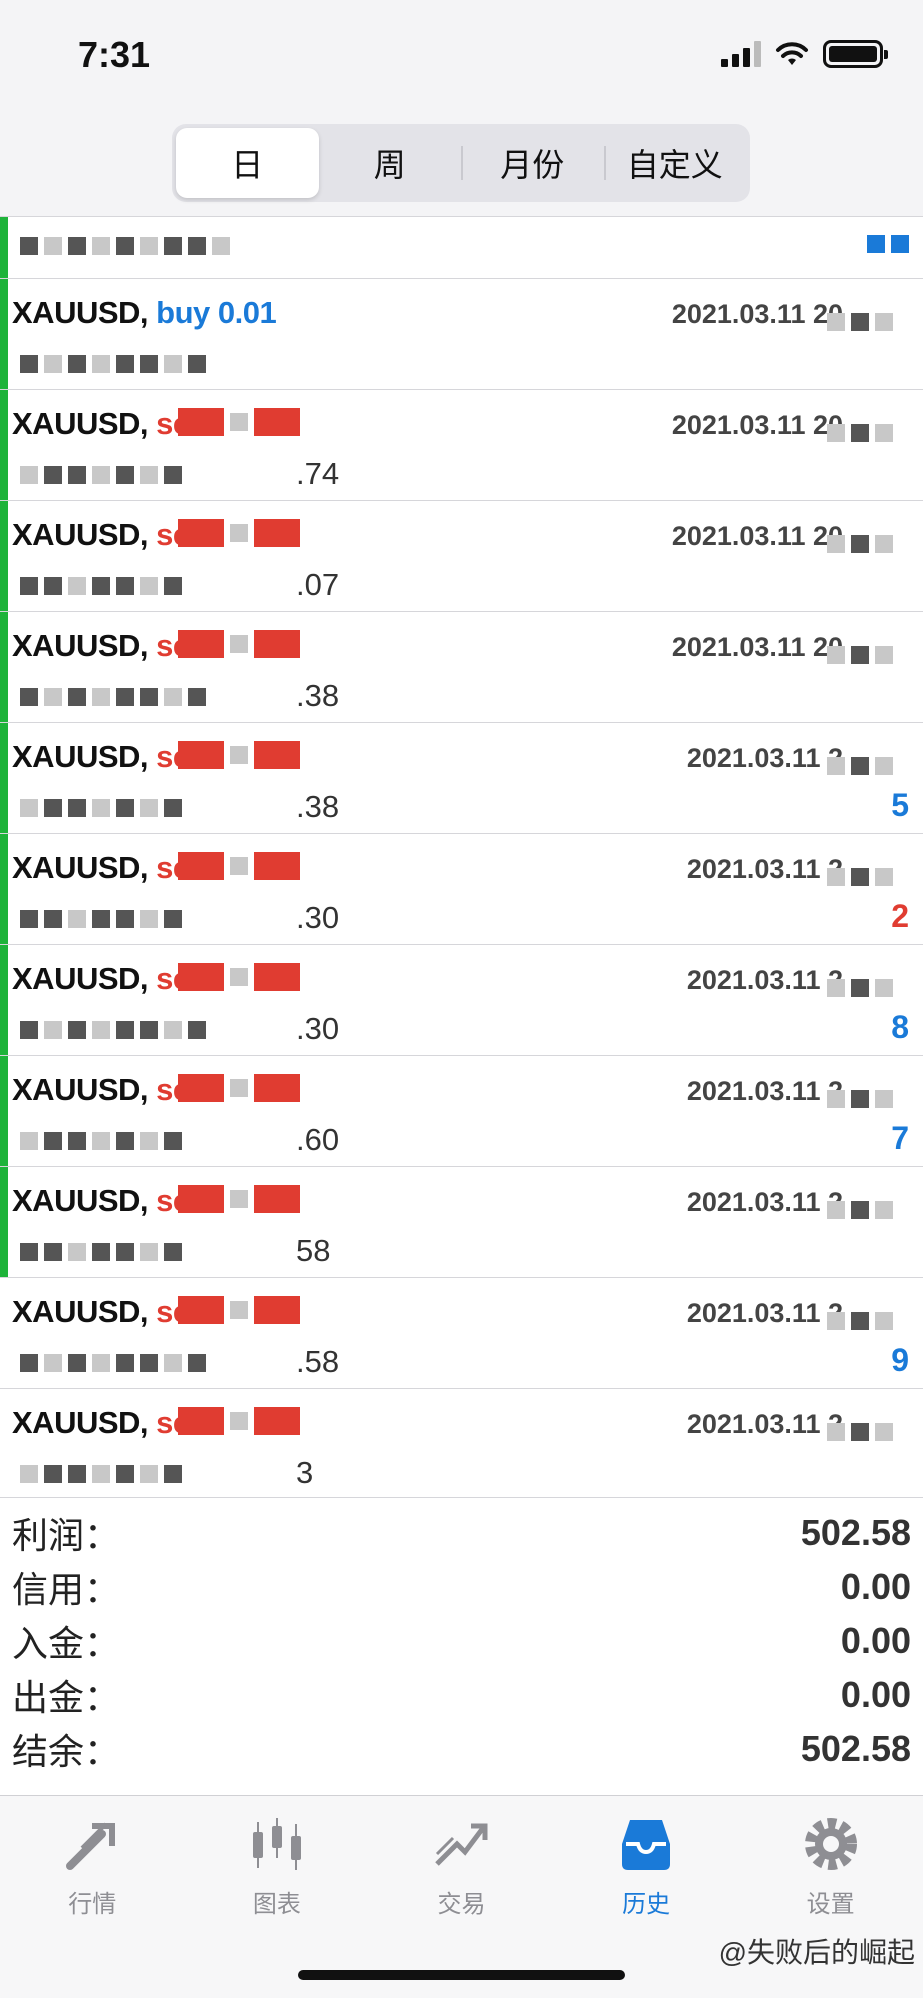  What do you see at coordinates (318, 473) in the screenshot?
I see `deal-price: .74` at bounding box center [318, 473].